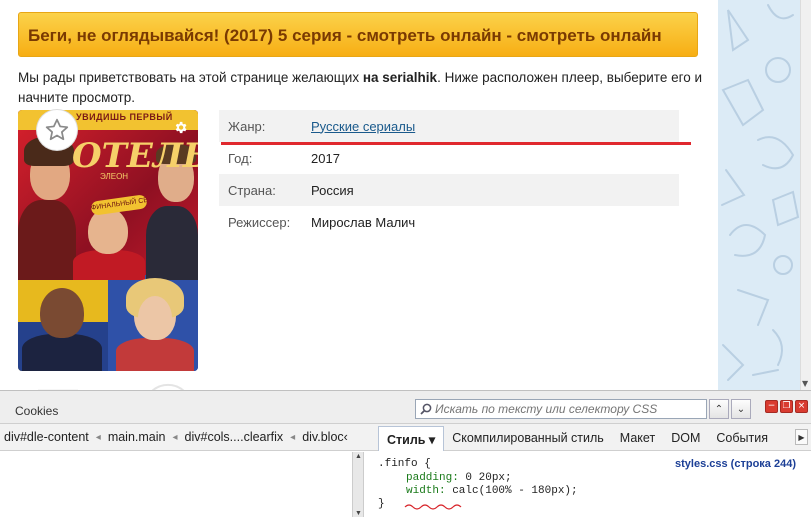 The height and width of the screenshot is (517, 811). Describe the element at coordinates (111, 386) in the screenshot. I see `rating-circle-icon` at that location.